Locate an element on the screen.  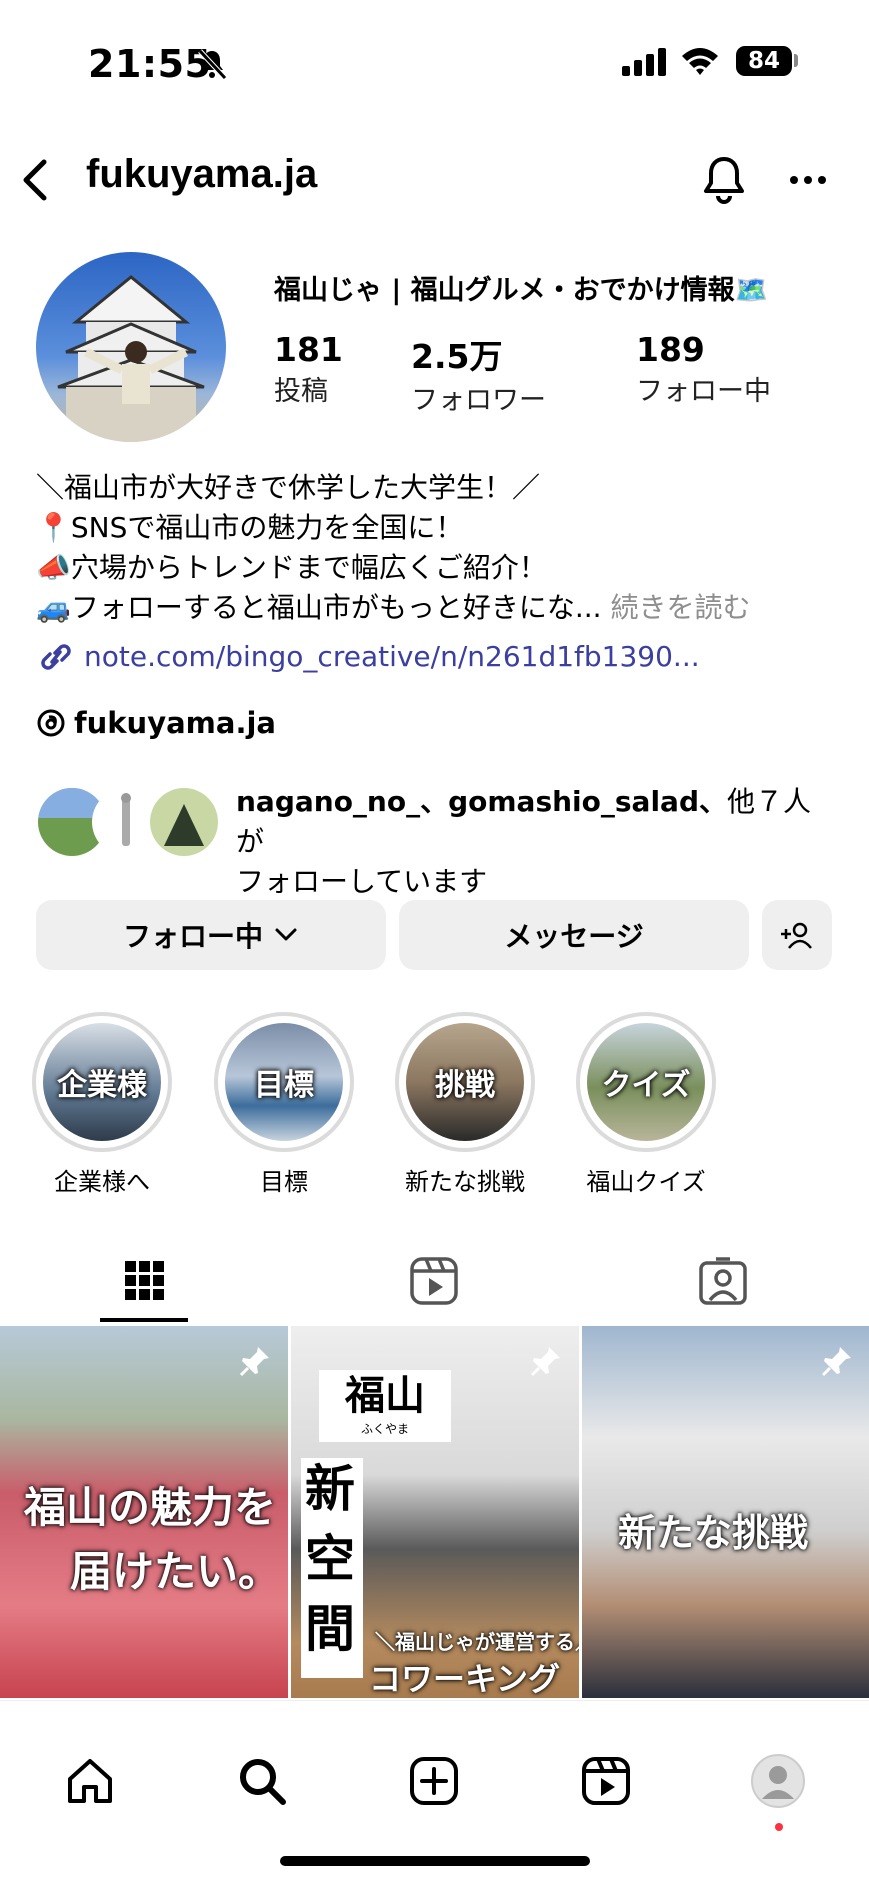
highlight-title: 挑戦 is located at coordinates (465, 1085).